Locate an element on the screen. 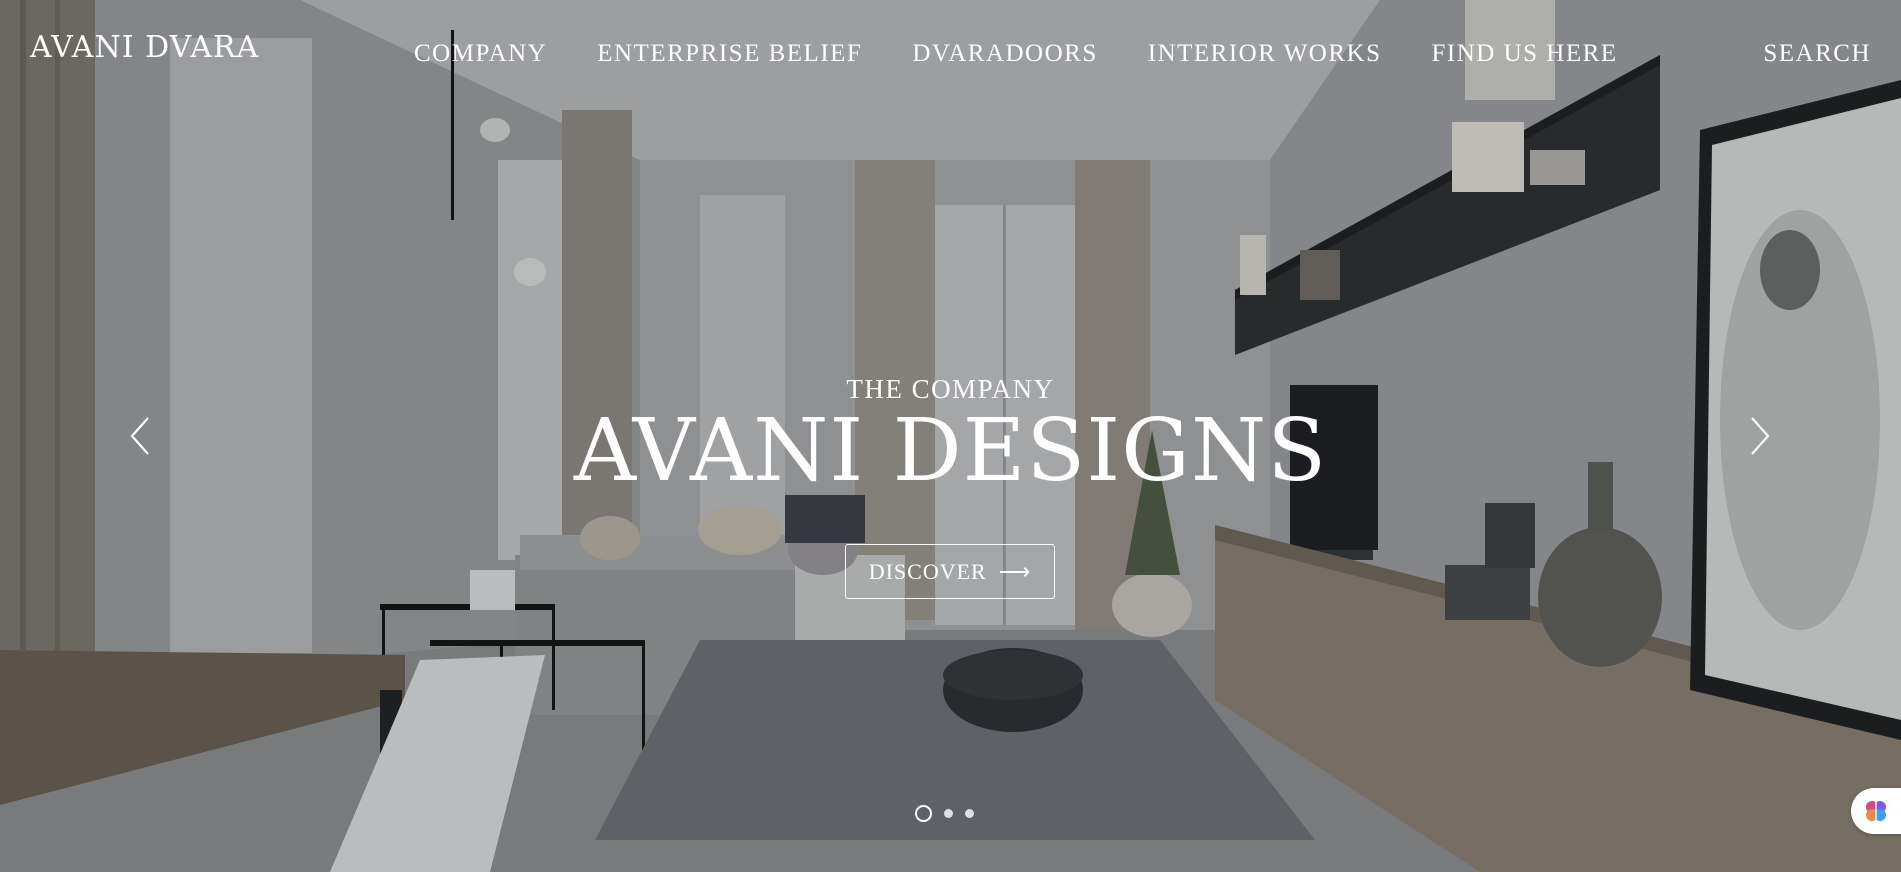  discover-button: DISCOVER ⟶ is located at coordinates (950, 571).